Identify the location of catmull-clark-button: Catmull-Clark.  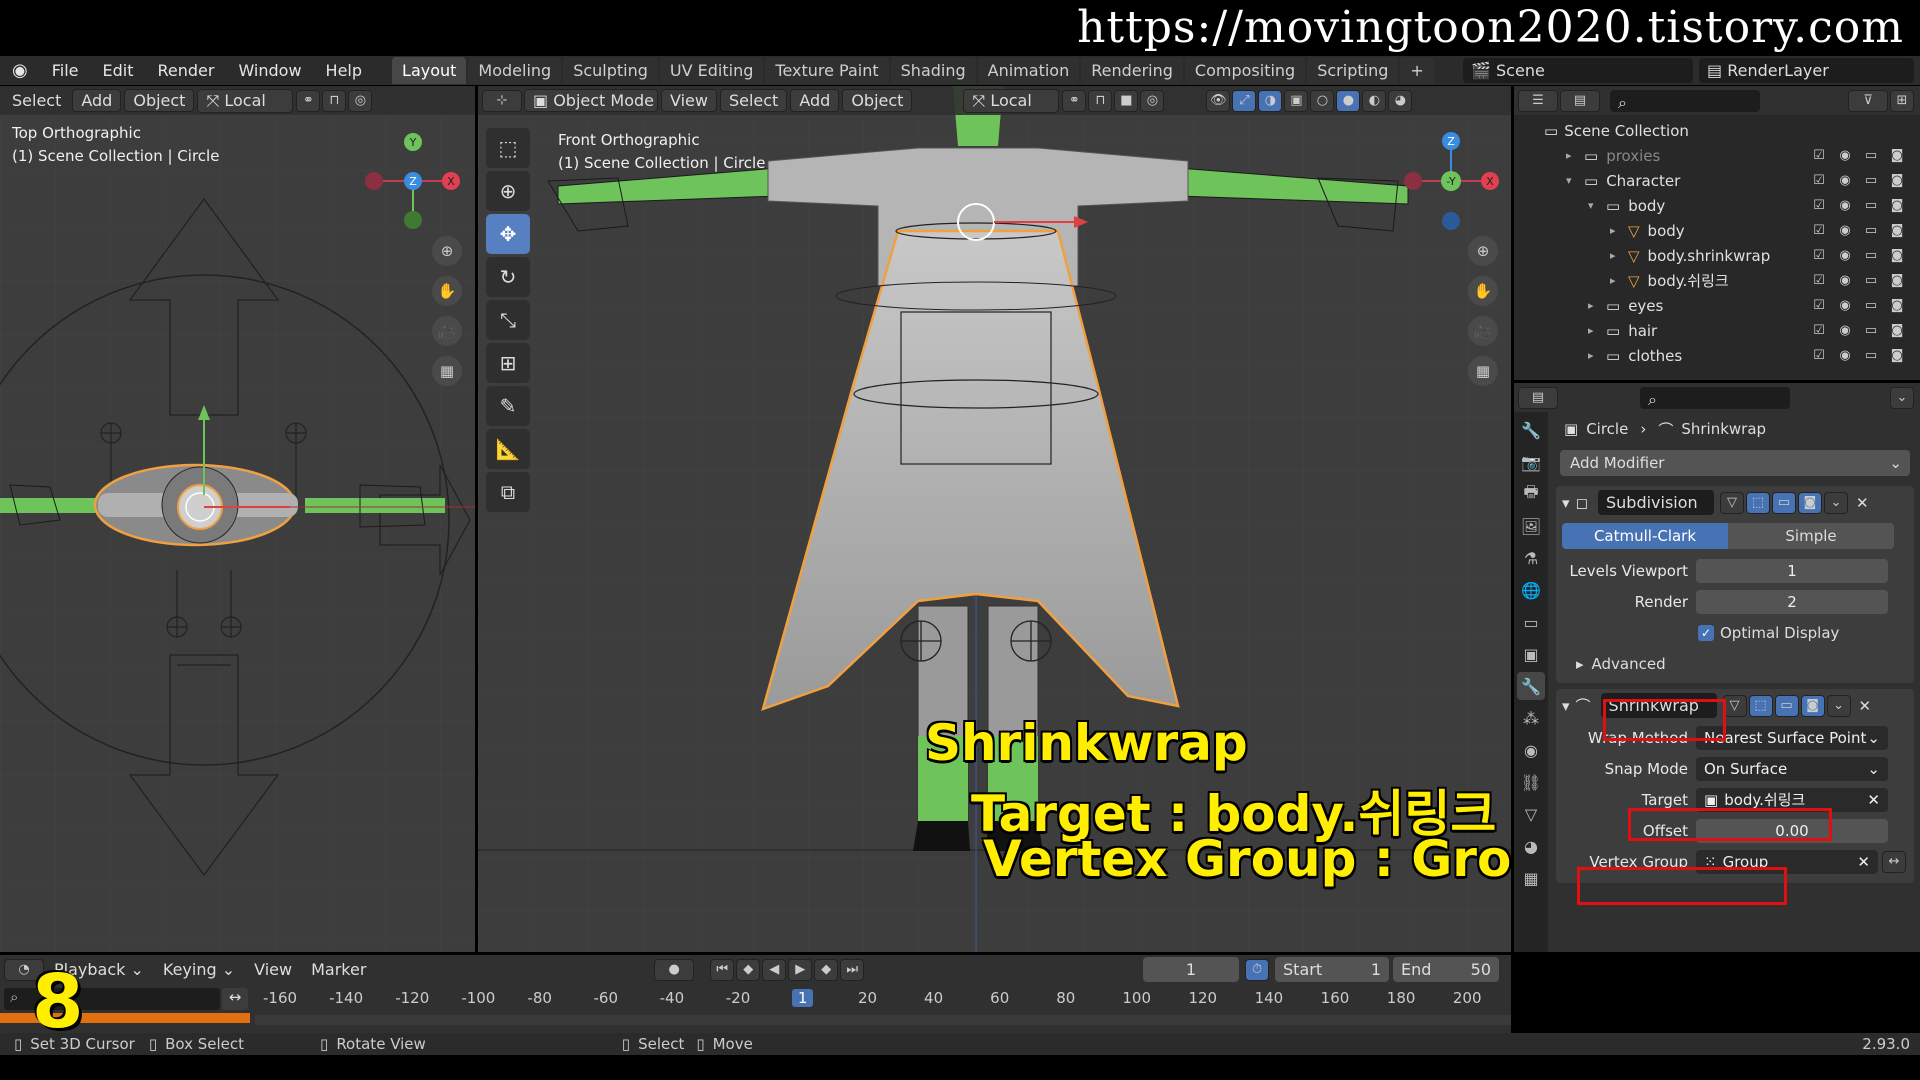
(1645, 536).